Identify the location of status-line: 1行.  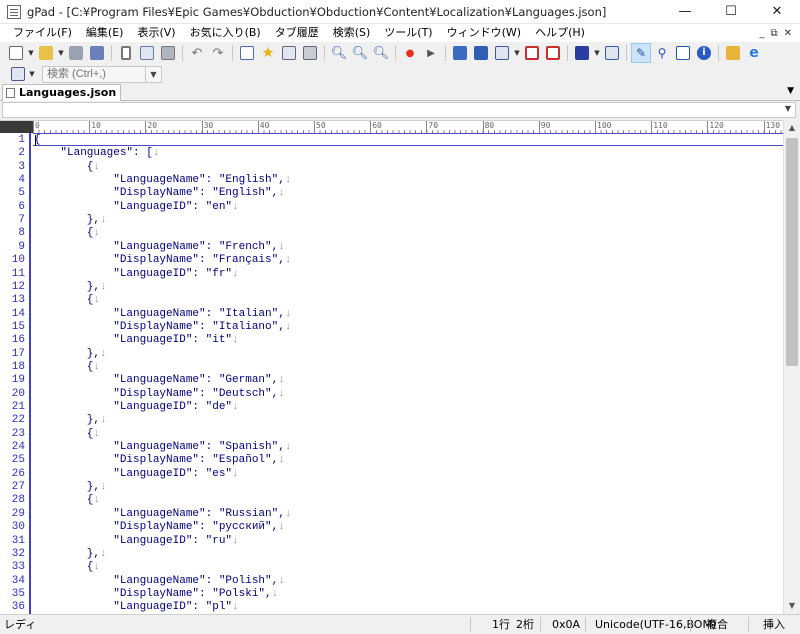
(501, 624).